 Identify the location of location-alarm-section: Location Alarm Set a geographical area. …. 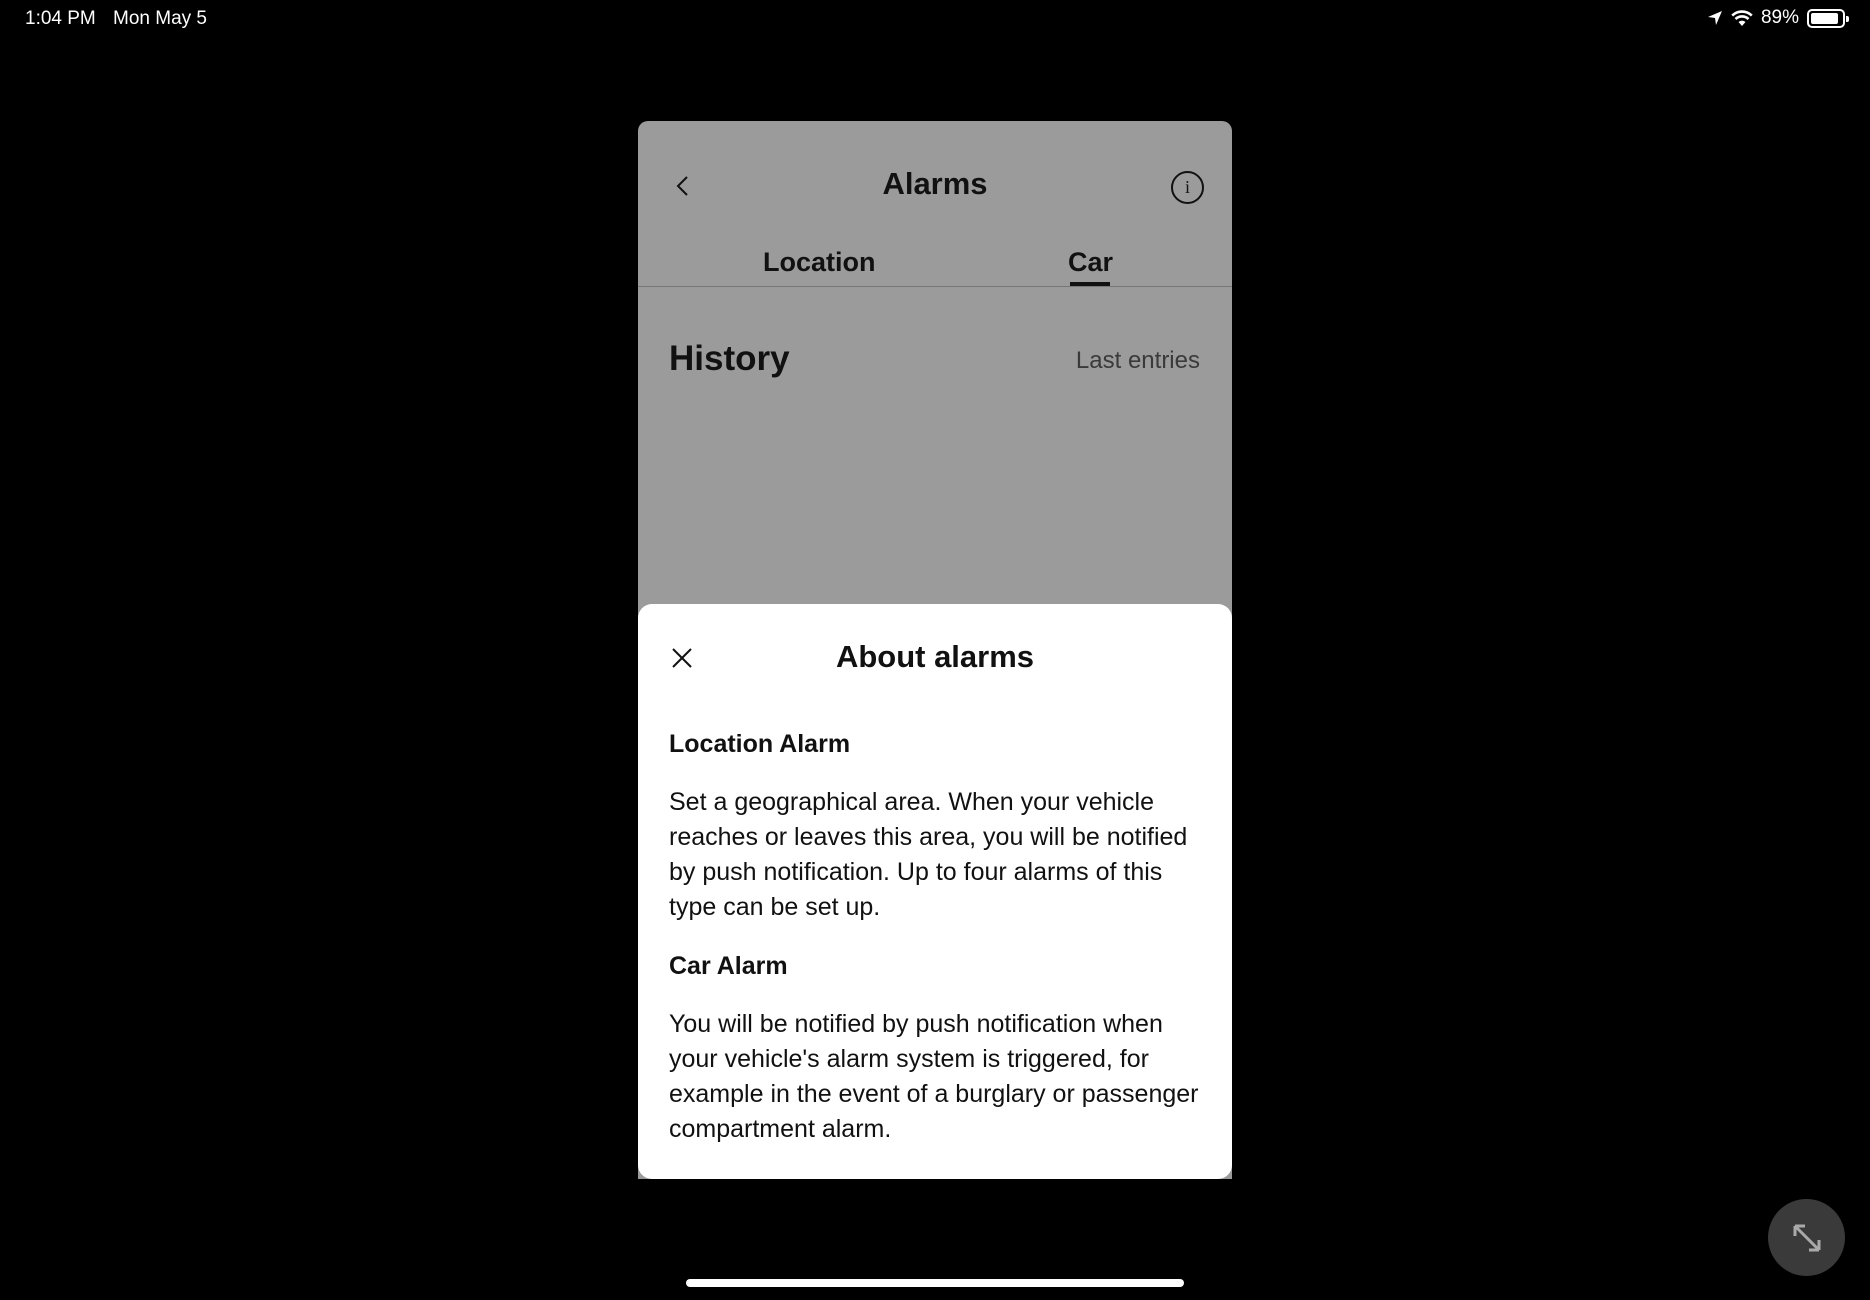
(939, 827).